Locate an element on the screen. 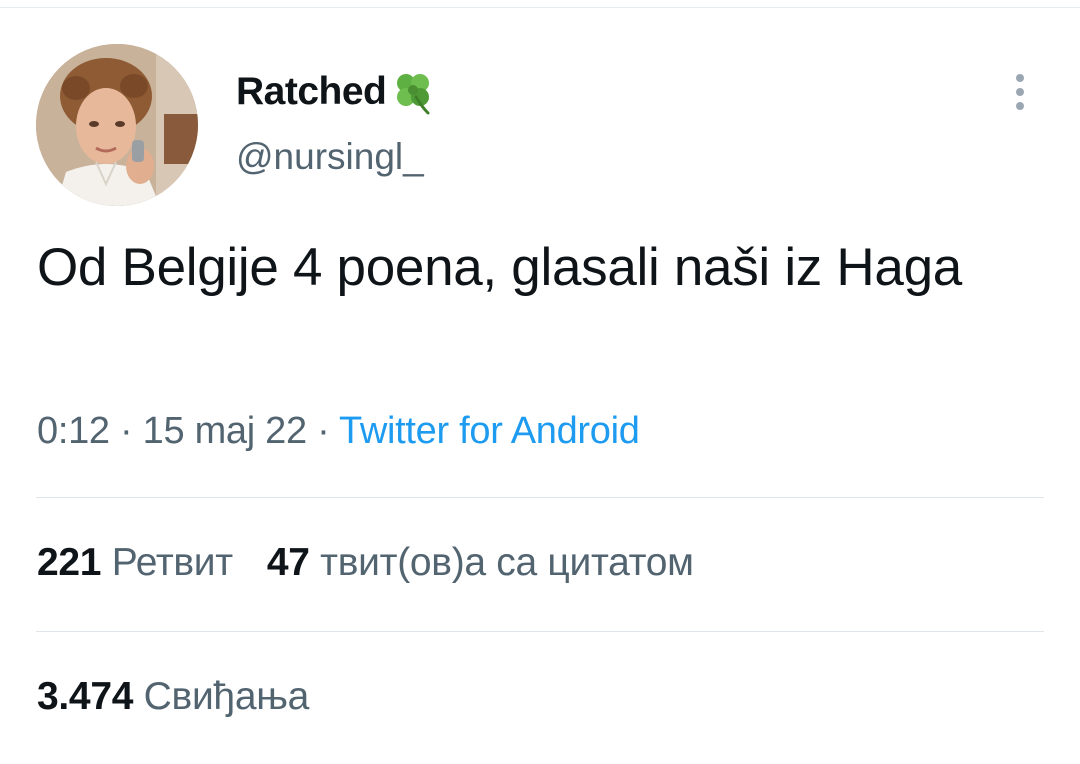 This screenshot has height=764, width=1080. display-name: Ratched is located at coordinates (311, 92).